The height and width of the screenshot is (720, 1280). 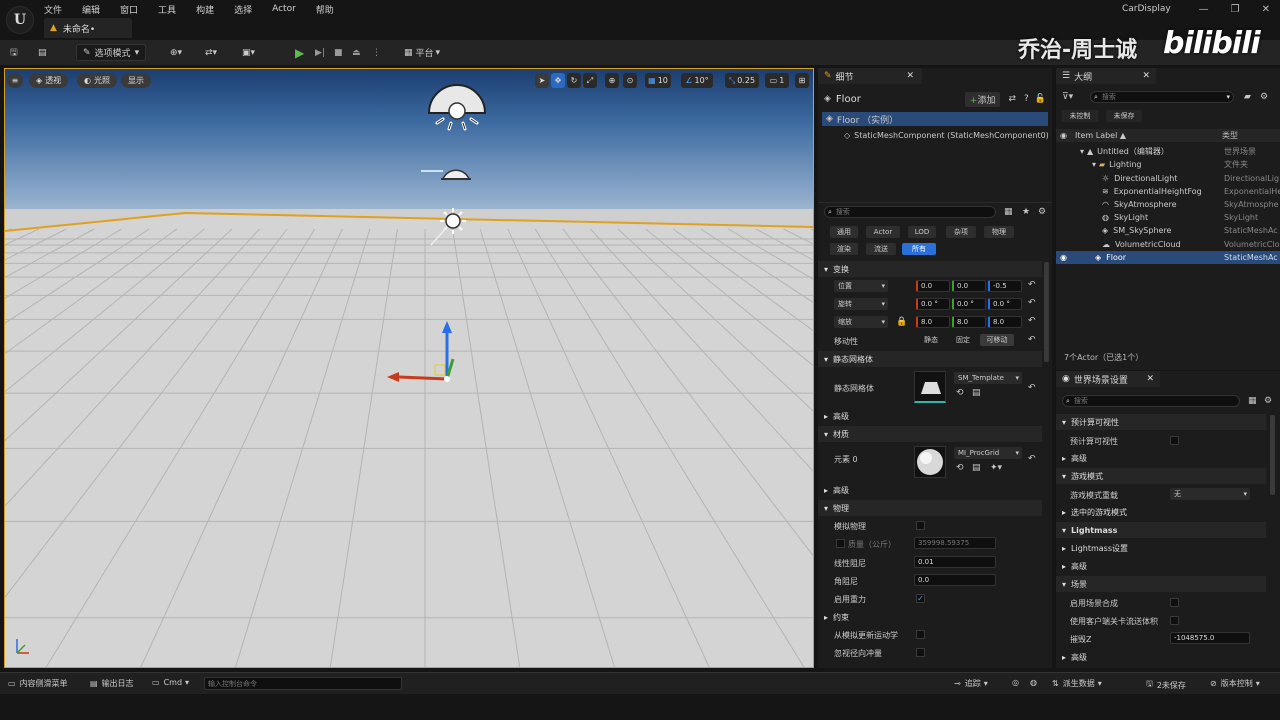 What do you see at coordinates (955, 562) in the screenshot?
I see `linear-damping-input: 0.01` at bounding box center [955, 562].